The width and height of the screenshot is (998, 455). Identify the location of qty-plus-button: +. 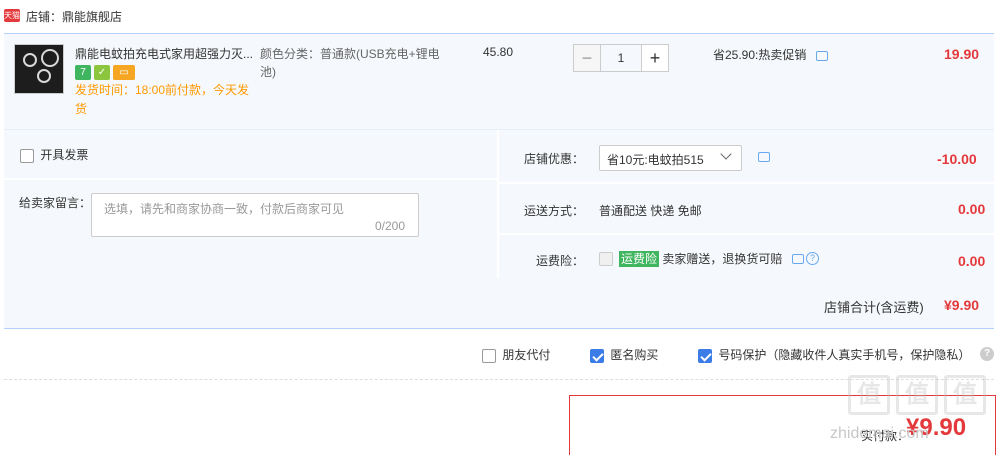
(655, 58).